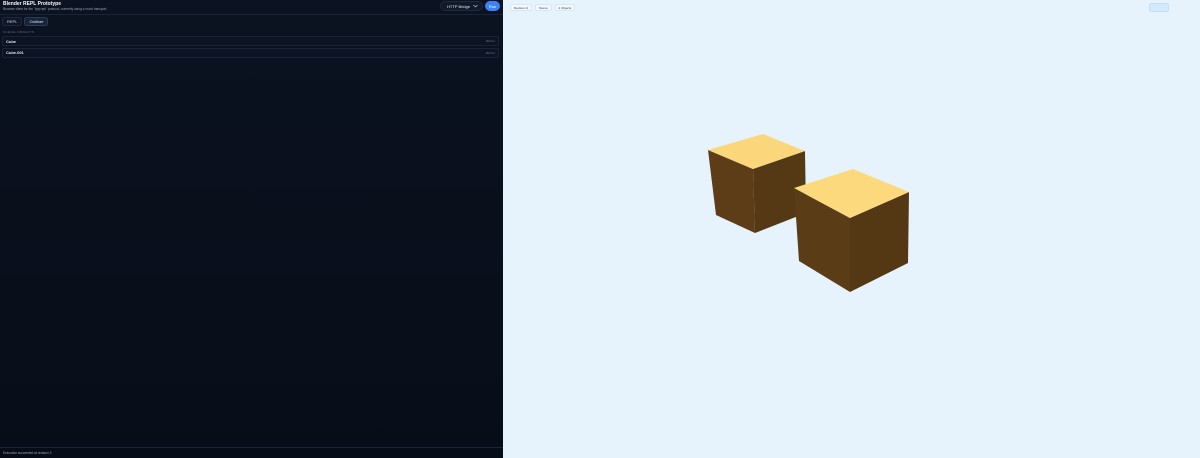 Image resolution: width=1200 pixels, height=458 pixels. I want to click on viewport-chips: Revision 3 Scene 2 Objects, so click(543, 7).